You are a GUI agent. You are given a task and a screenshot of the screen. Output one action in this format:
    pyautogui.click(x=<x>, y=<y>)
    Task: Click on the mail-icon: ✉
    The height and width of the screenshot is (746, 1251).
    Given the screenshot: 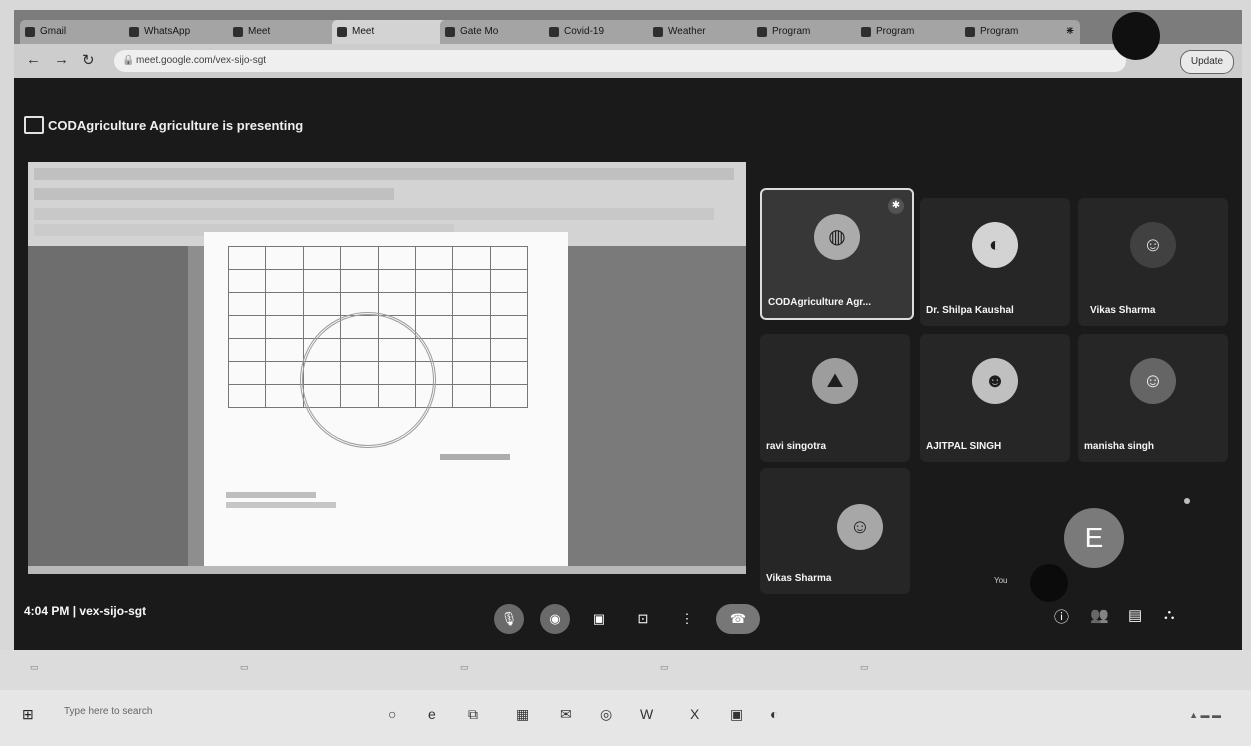 What is the action you would take?
    pyautogui.click(x=566, y=714)
    